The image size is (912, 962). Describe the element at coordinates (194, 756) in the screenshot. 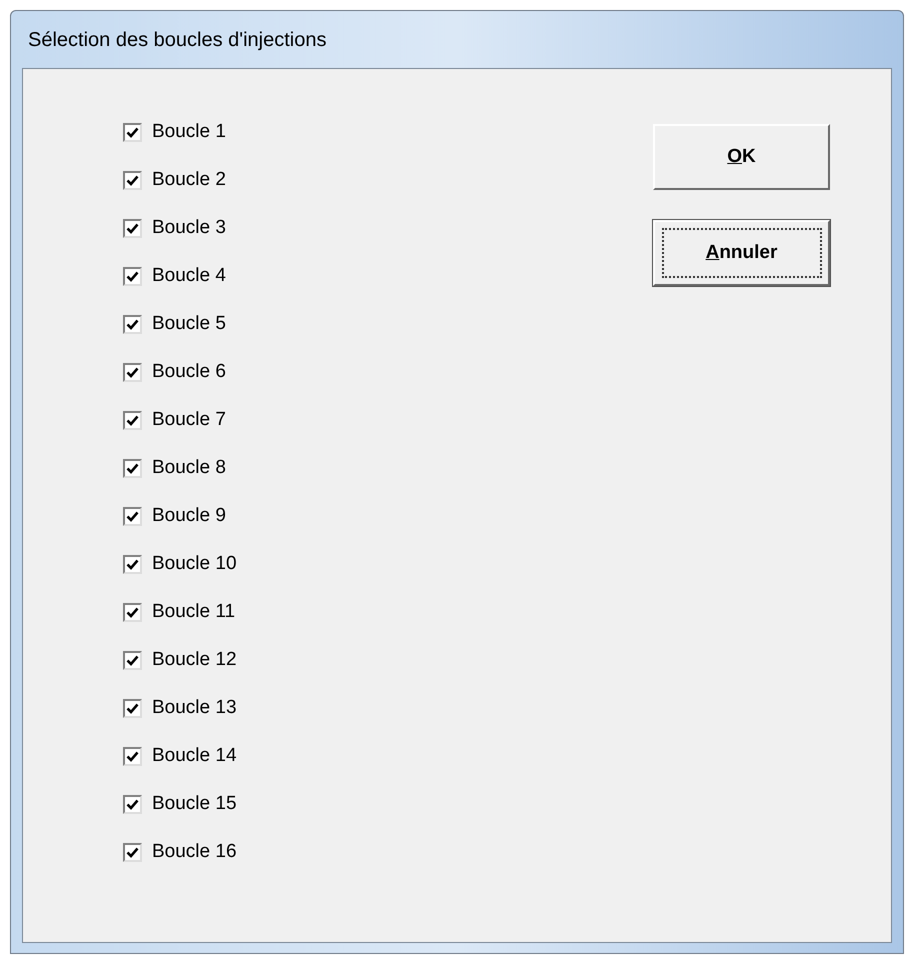

I see `checkbox-label: Boucle 14` at that location.